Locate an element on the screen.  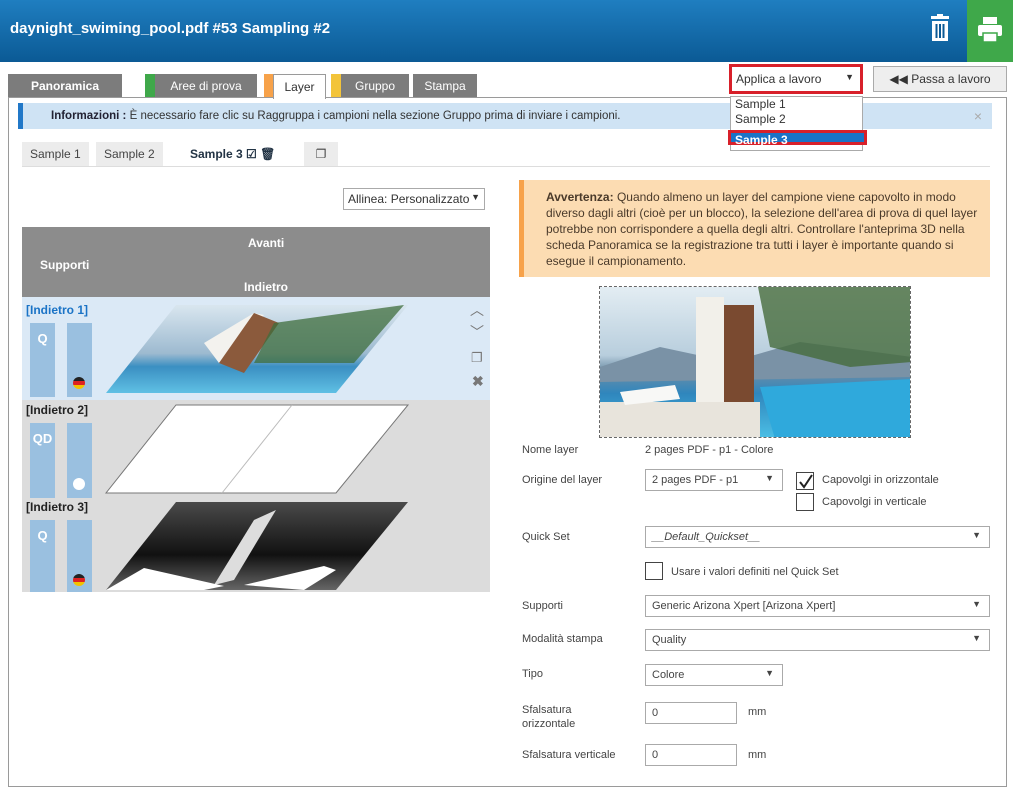
info-title: Informazioni : is located at coordinates (89, 116).